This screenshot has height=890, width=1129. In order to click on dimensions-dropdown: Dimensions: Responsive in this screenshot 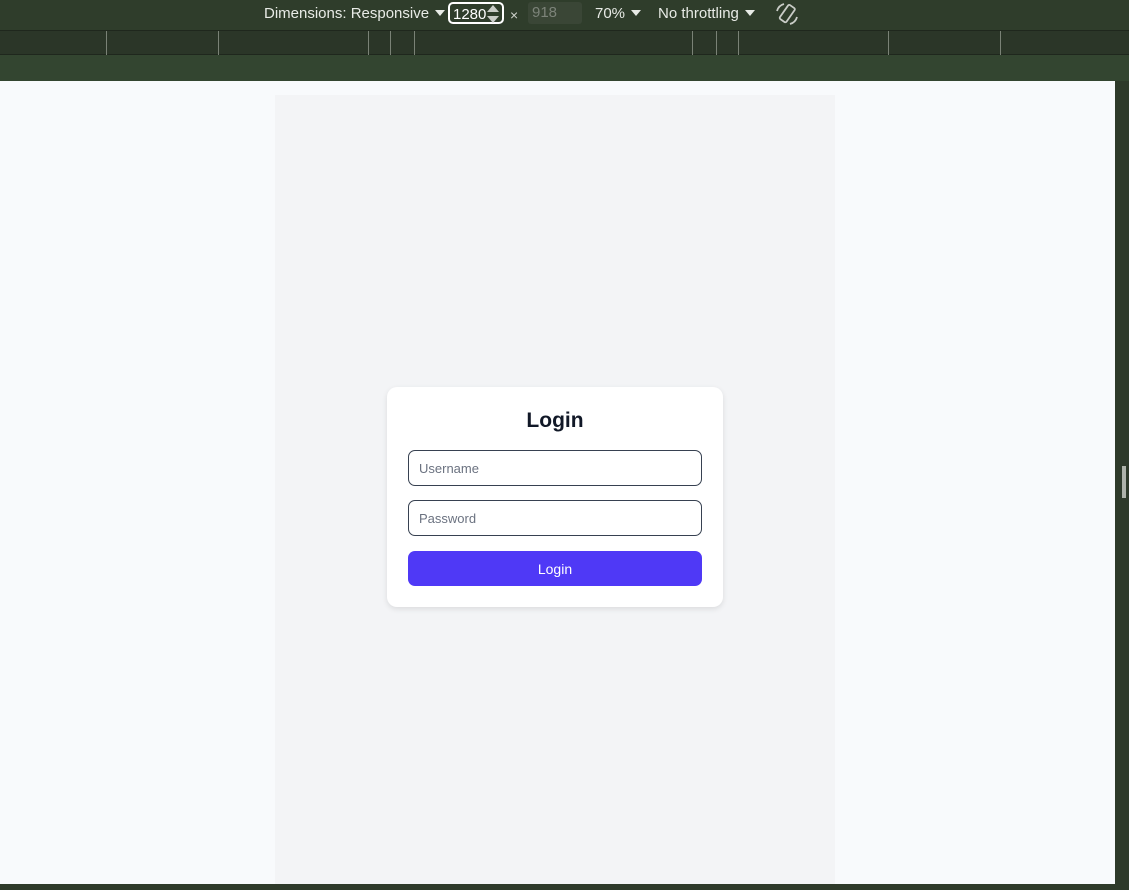, I will do `click(355, 13)`.